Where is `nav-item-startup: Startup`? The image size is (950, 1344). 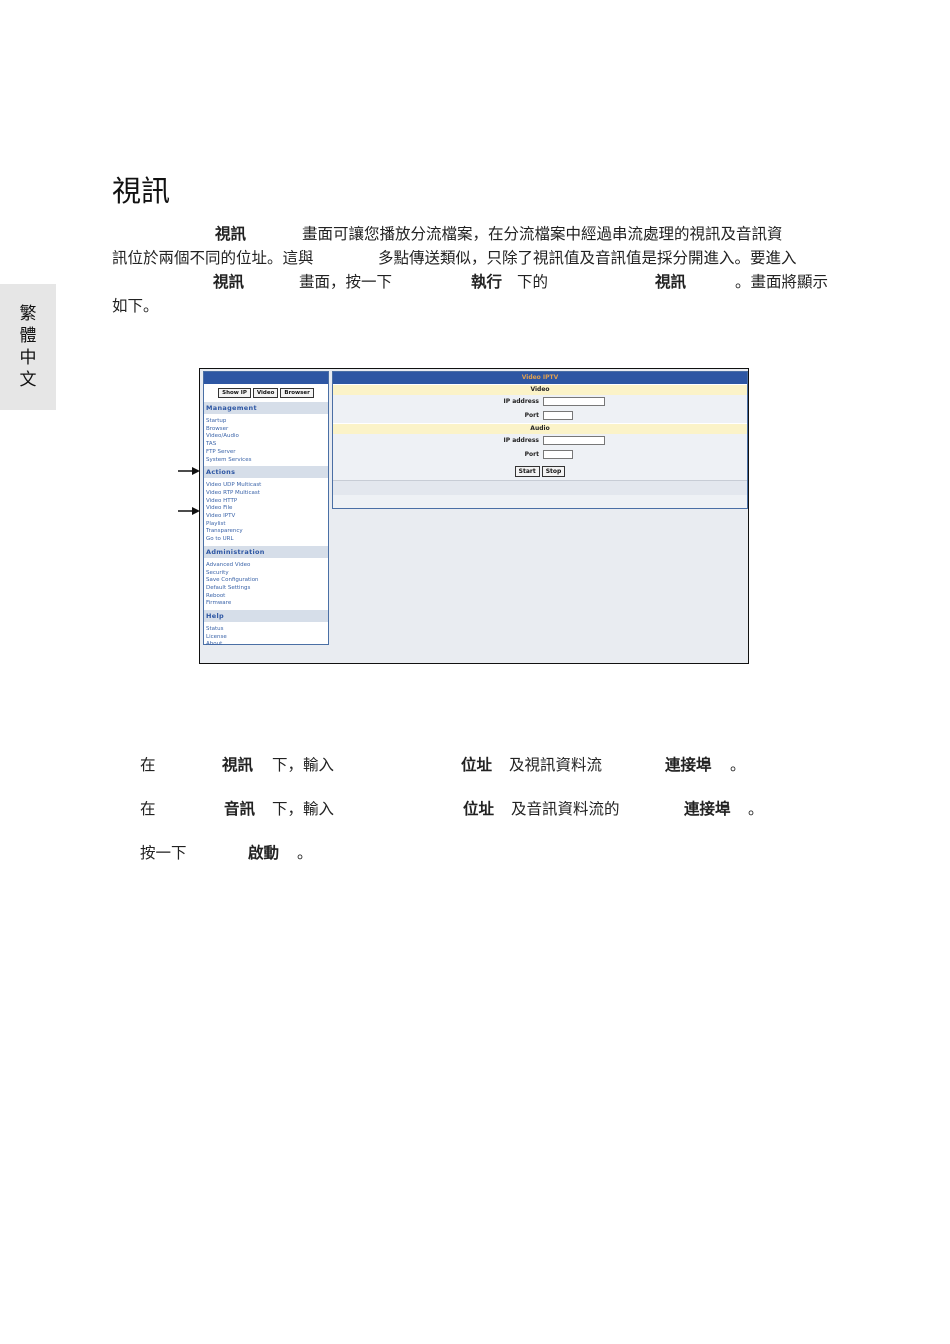
nav-item-startup: Startup is located at coordinates (266, 422).